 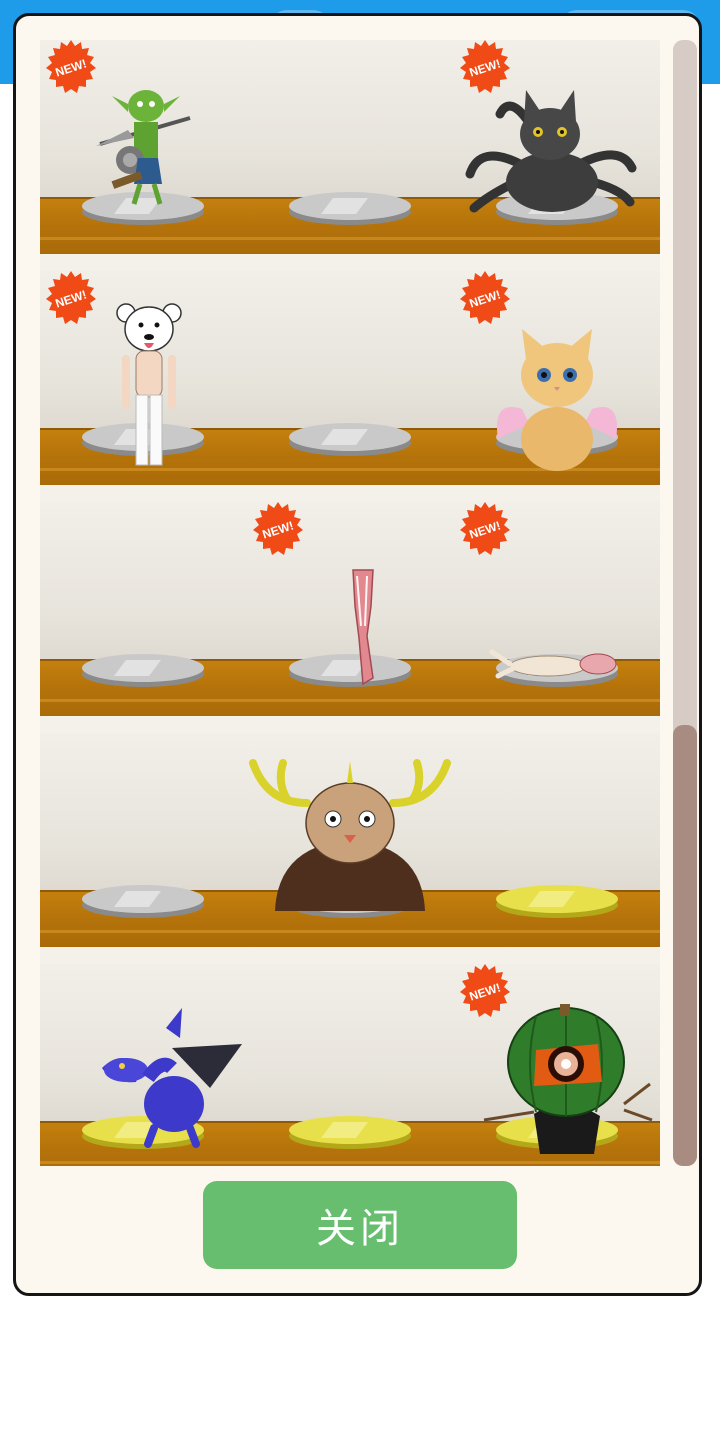 I want to click on winged-kitten-icon, so click(x=557, y=400).